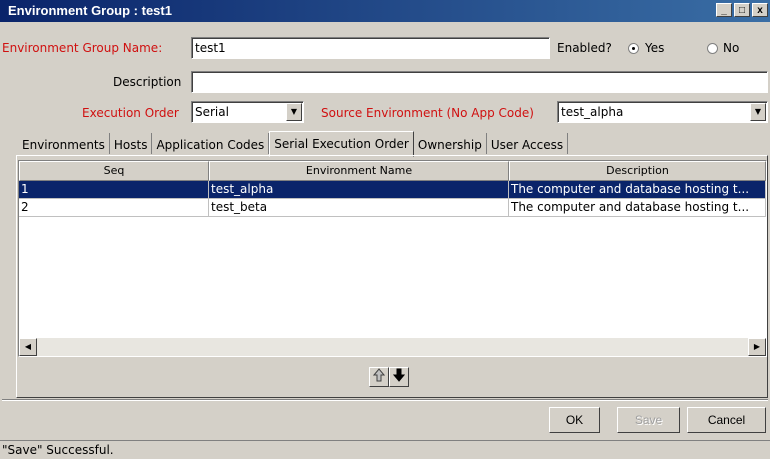  What do you see at coordinates (662, 112) in the screenshot?
I see `source-env-select: test_alpha ▼` at bounding box center [662, 112].